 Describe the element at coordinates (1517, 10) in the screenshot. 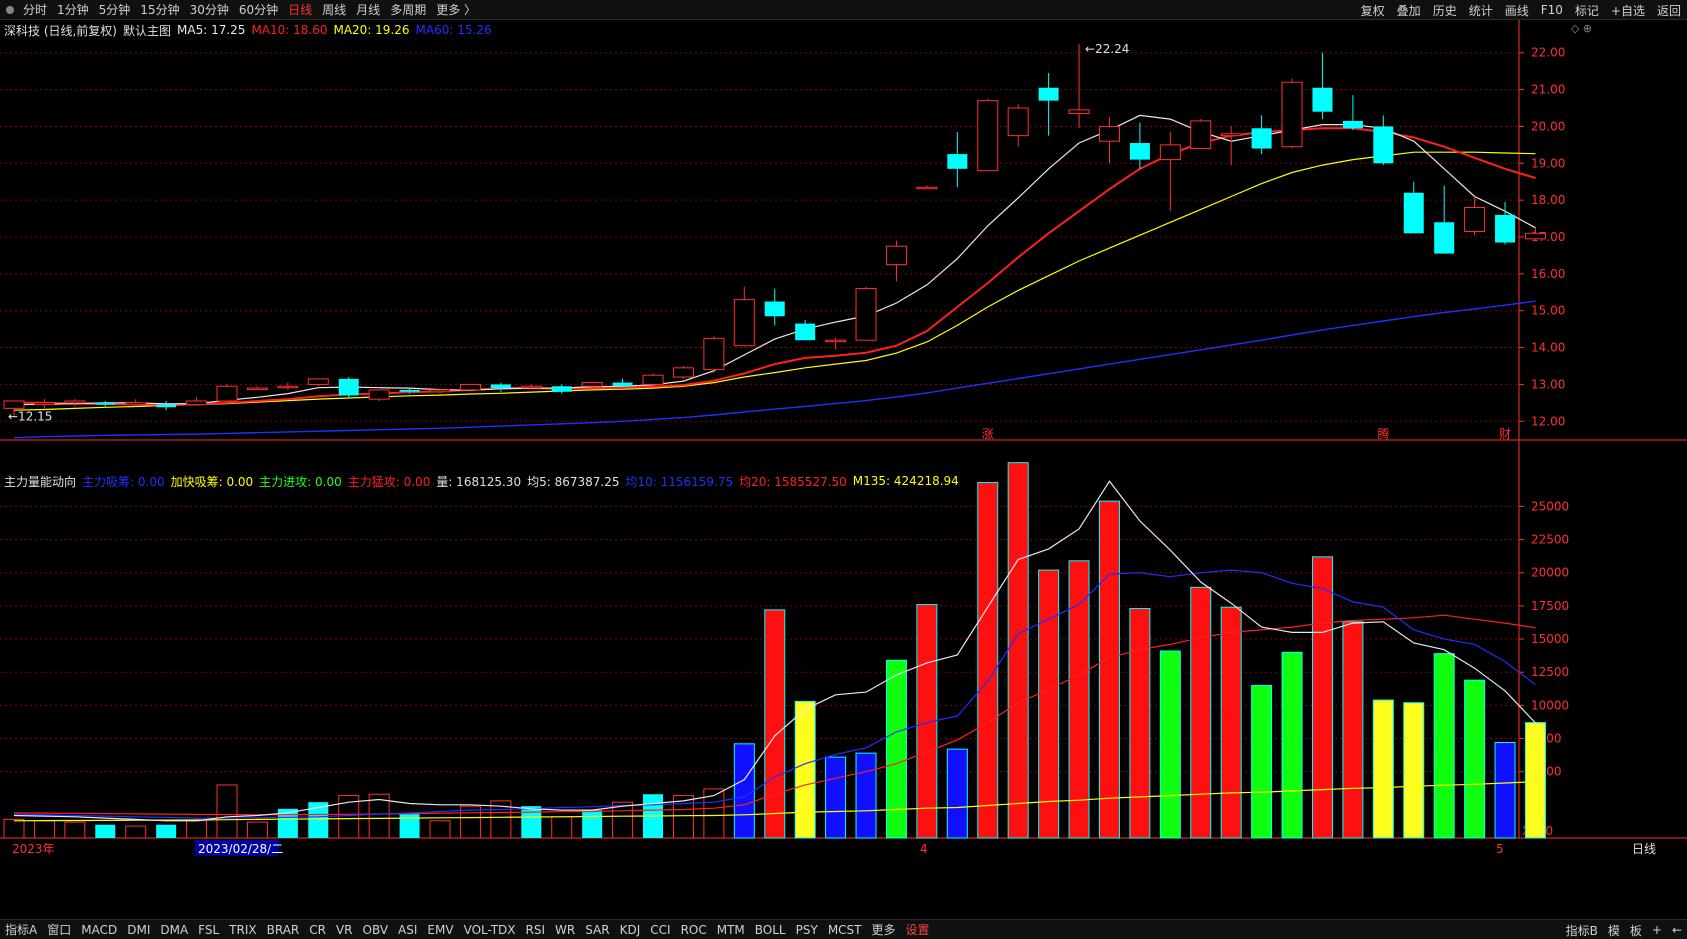

I see `toolbar-action: 画线` at that location.